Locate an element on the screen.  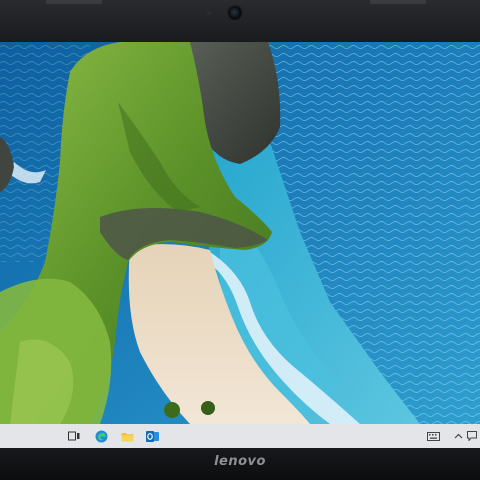
notification-icon is located at coordinates (472, 436).